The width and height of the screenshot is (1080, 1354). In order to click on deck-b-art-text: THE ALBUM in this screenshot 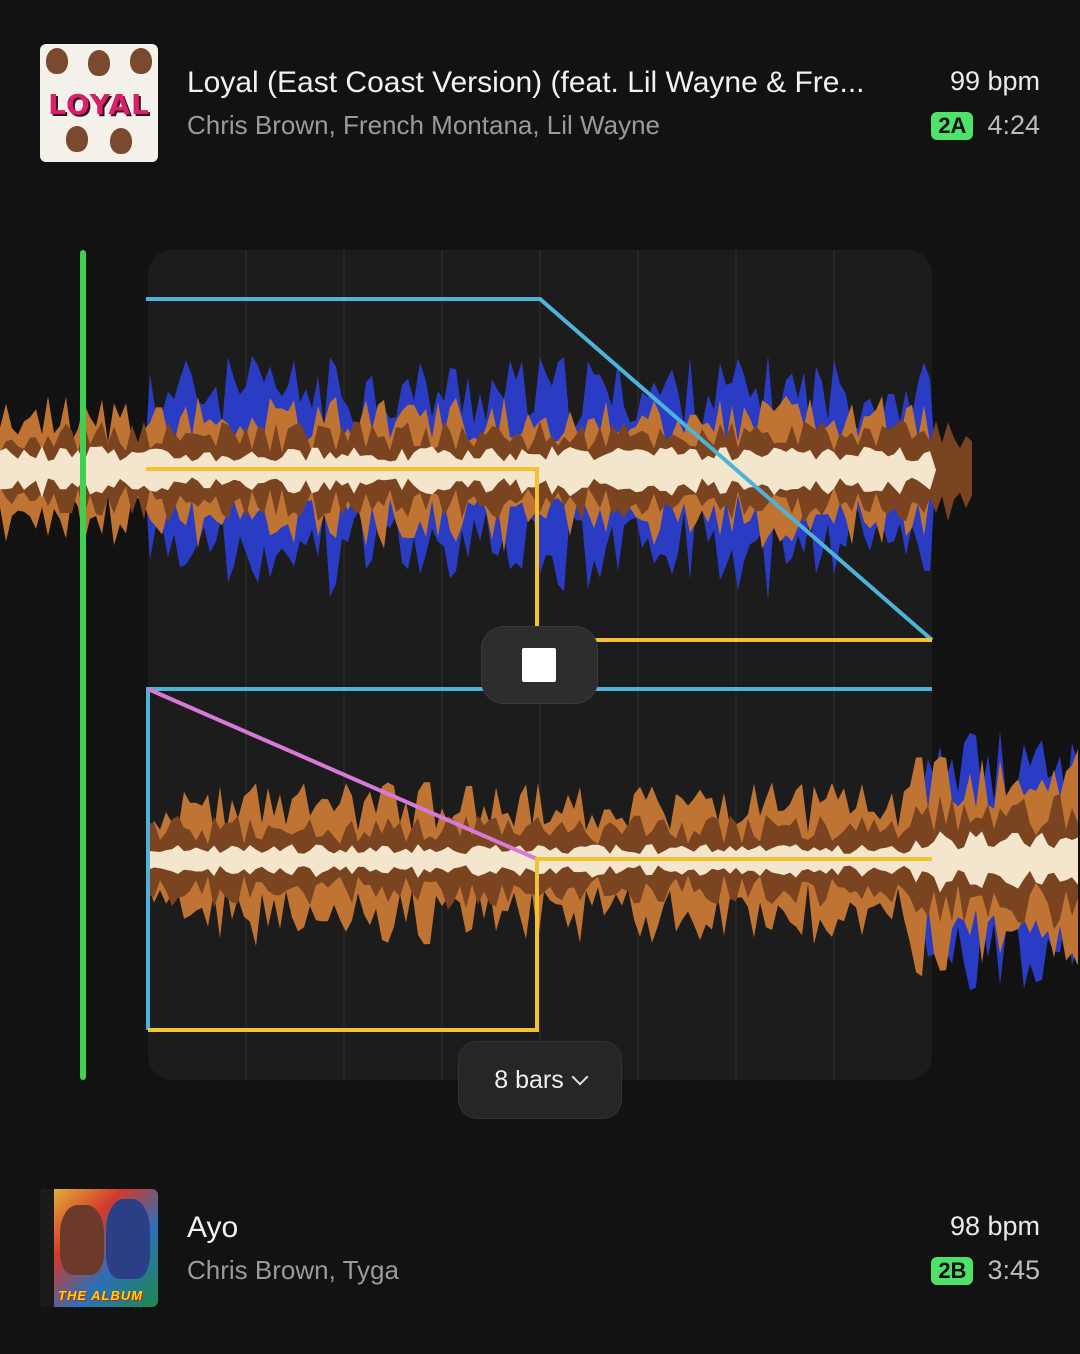, I will do `click(101, 1295)`.